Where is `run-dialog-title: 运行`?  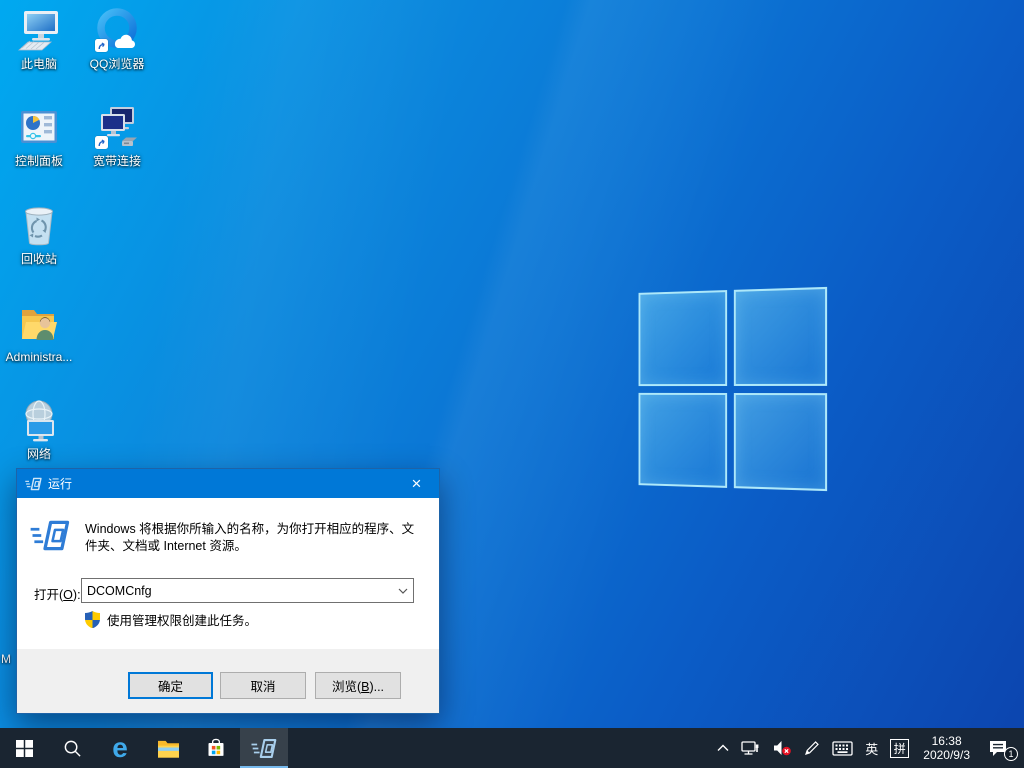 run-dialog-title: 运行 is located at coordinates (60, 484).